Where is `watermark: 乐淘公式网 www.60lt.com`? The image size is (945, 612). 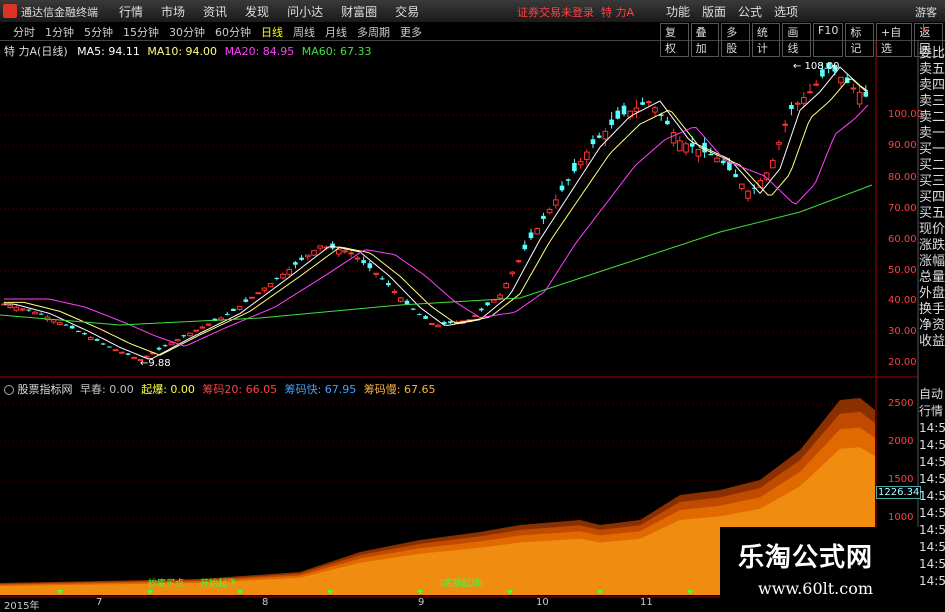 watermark: 乐淘公式网 www.60lt.com is located at coordinates (820, 568).